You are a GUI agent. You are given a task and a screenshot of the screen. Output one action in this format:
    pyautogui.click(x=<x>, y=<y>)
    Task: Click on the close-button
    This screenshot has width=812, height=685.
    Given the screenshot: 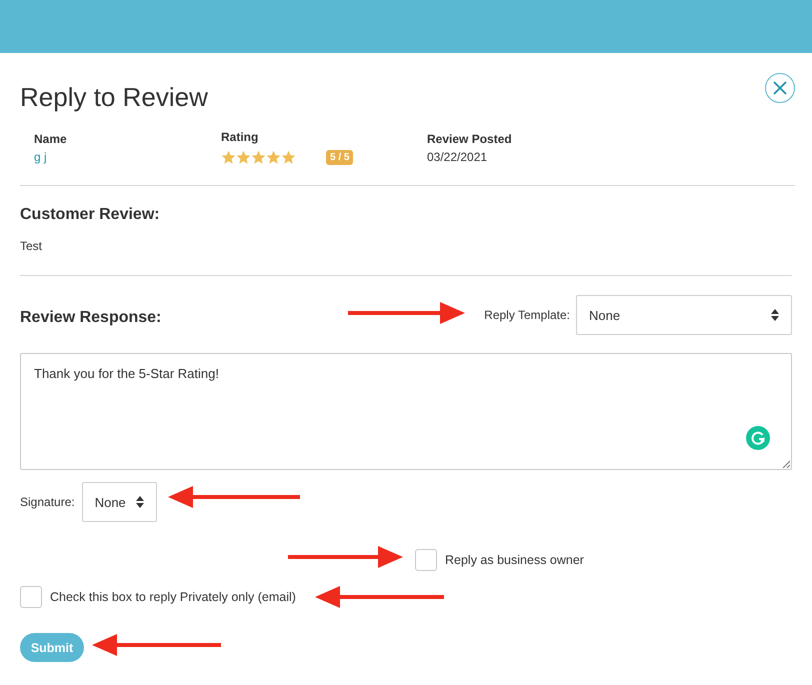 What is the action you would take?
    pyautogui.click(x=780, y=88)
    